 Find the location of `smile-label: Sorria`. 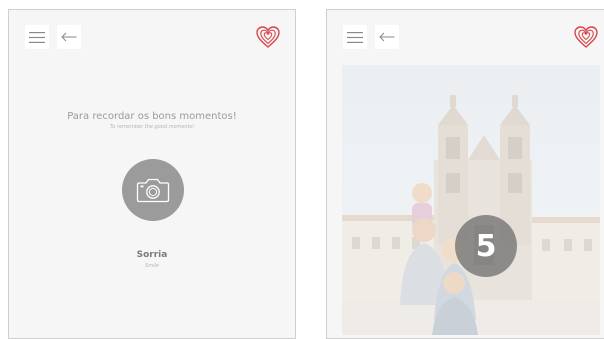

smile-label: Sorria is located at coordinates (152, 255).